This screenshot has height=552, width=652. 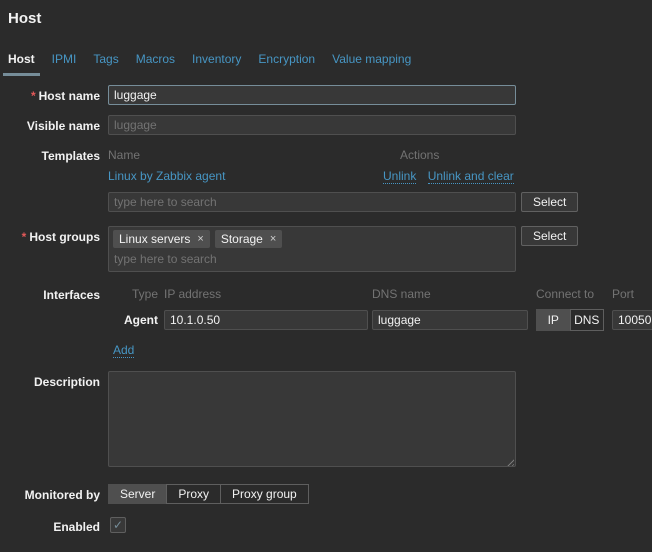 What do you see at coordinates (194, 494) in the screenshot?
I see `monitored-by-proxy-button: Proxy` at bounding box center [194, 494].